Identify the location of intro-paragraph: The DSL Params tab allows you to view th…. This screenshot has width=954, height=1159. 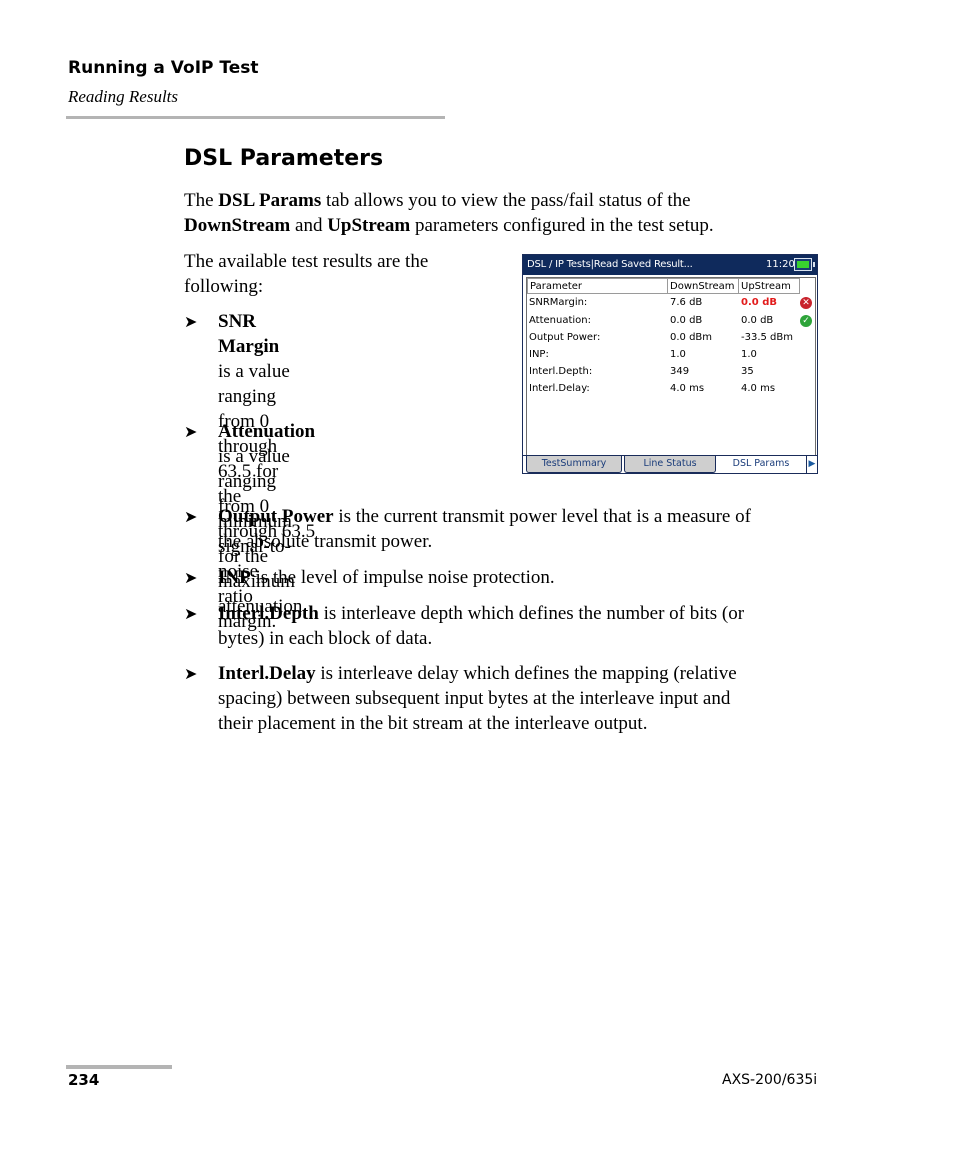
(504, 213).